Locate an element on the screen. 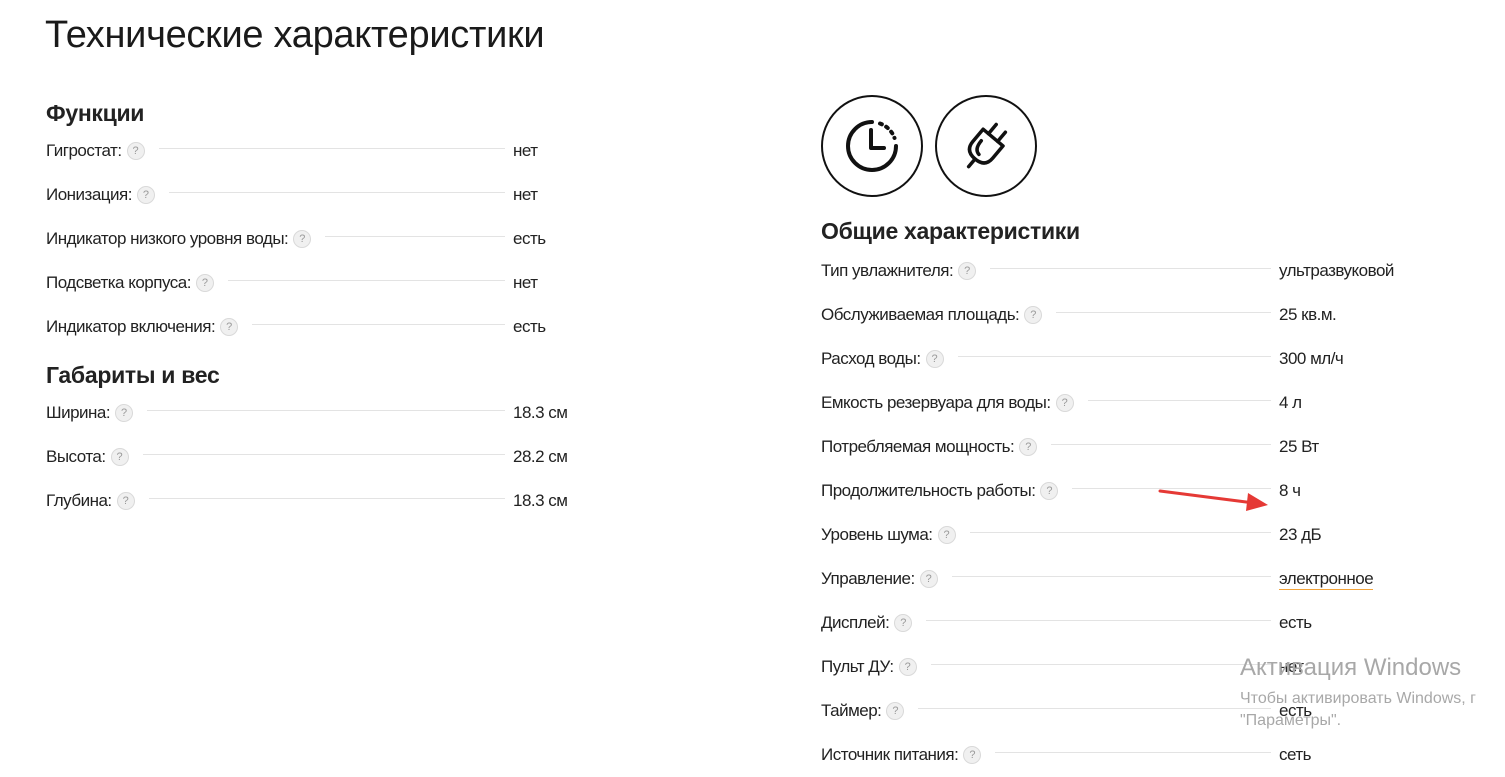 This screenshot has height=777, width=1505. spec-row-water-consumption: Расход воды: ? 300 мл/ч is located at coordinates (1163, 359).